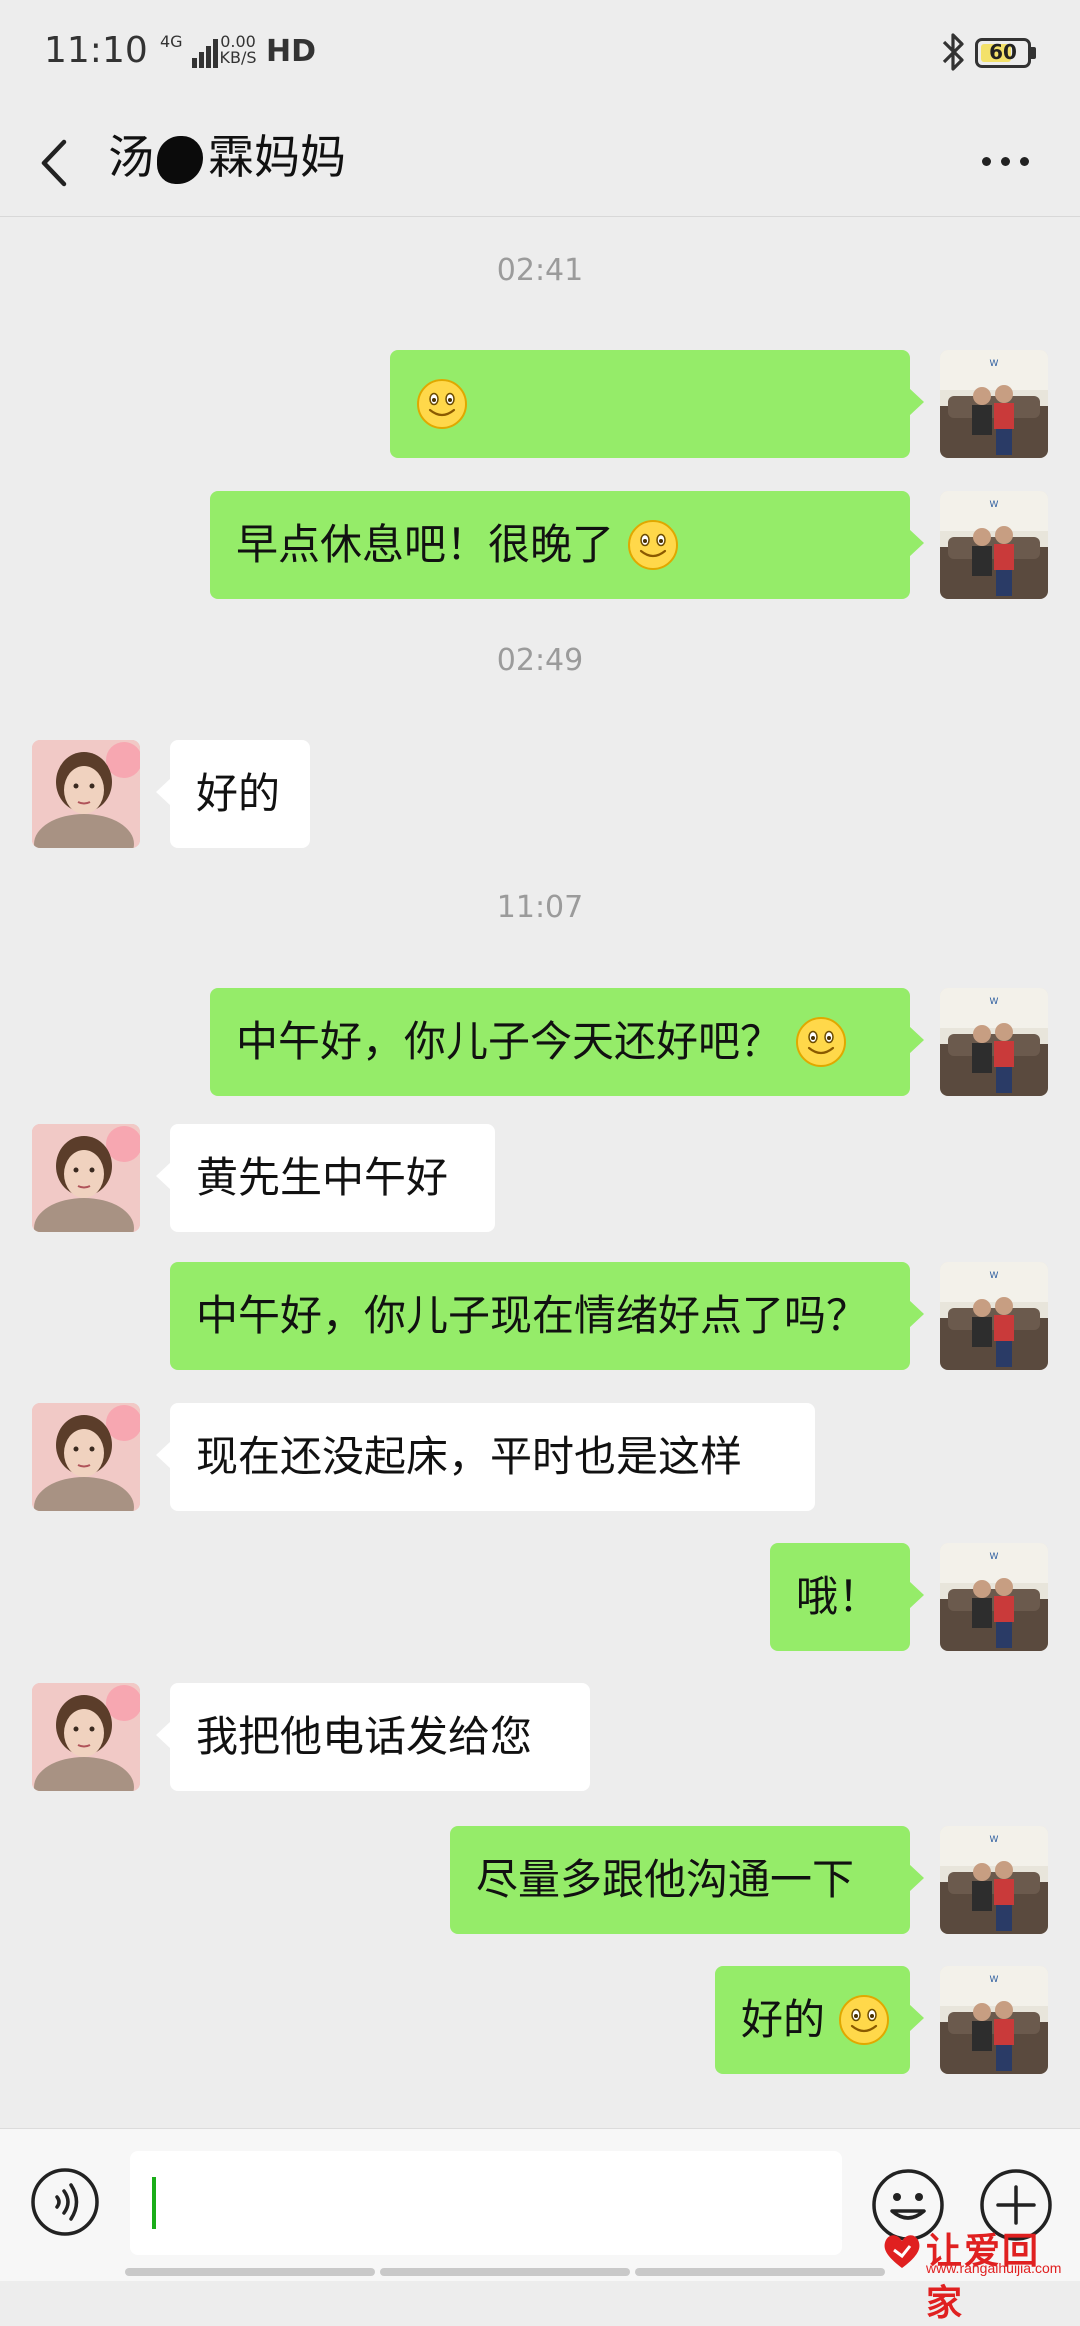 The image size is (1080, 2326). I want to click on sent-message-bubble: 早点休息吧！很晚了, so click(567, 545).